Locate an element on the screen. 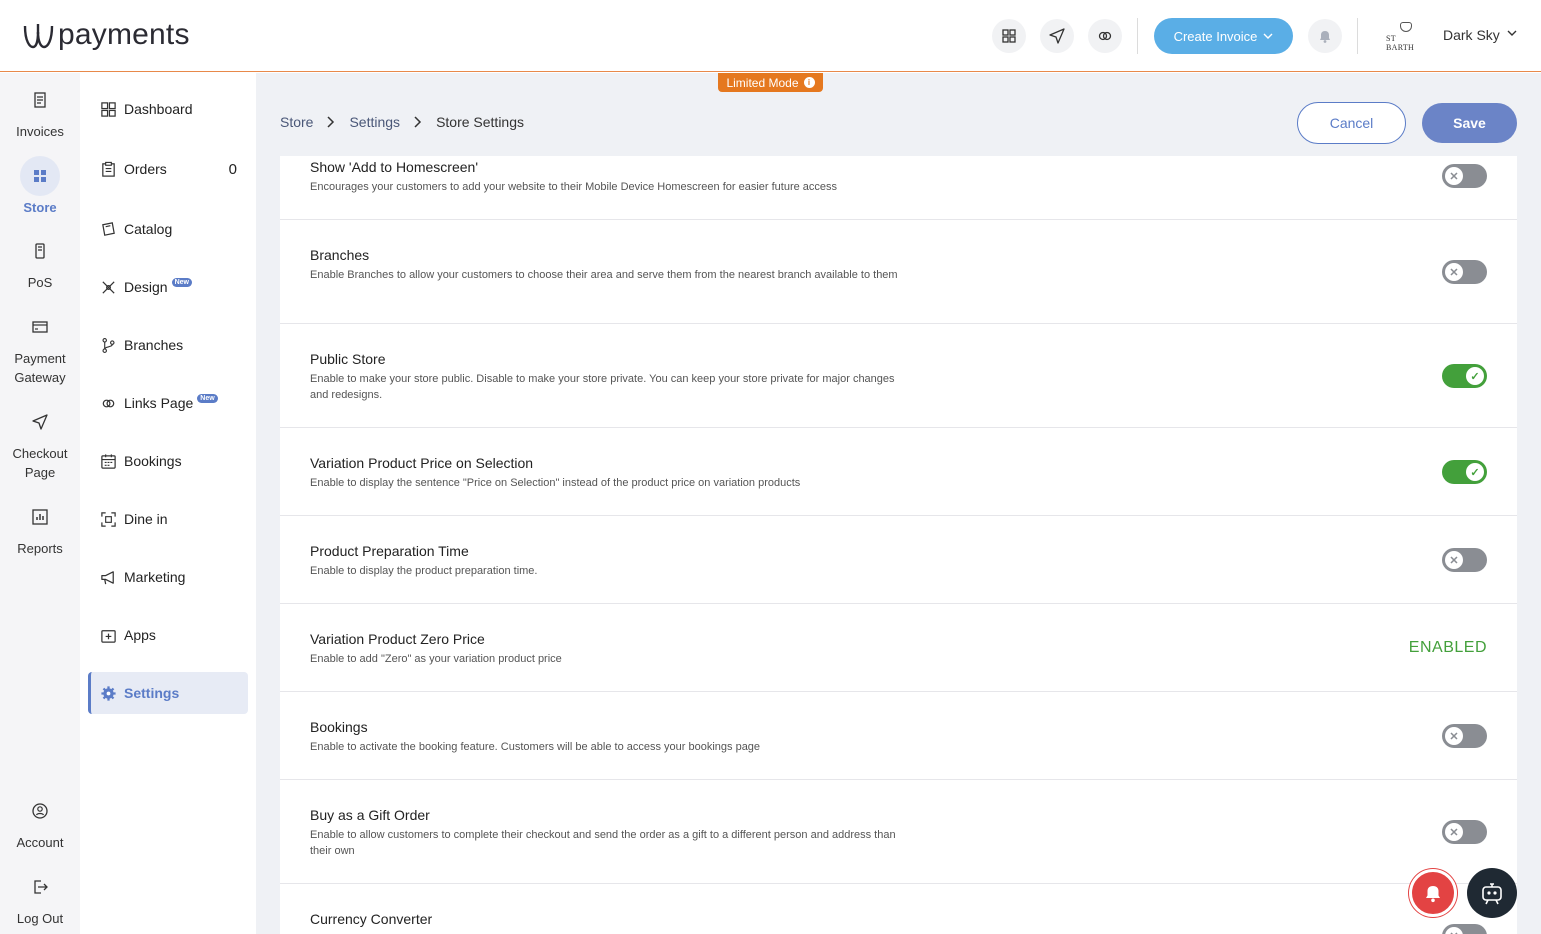 This screenshot has width=1541, height=934. rail-item-logout: Log Out is located at coordinates (40, 897).